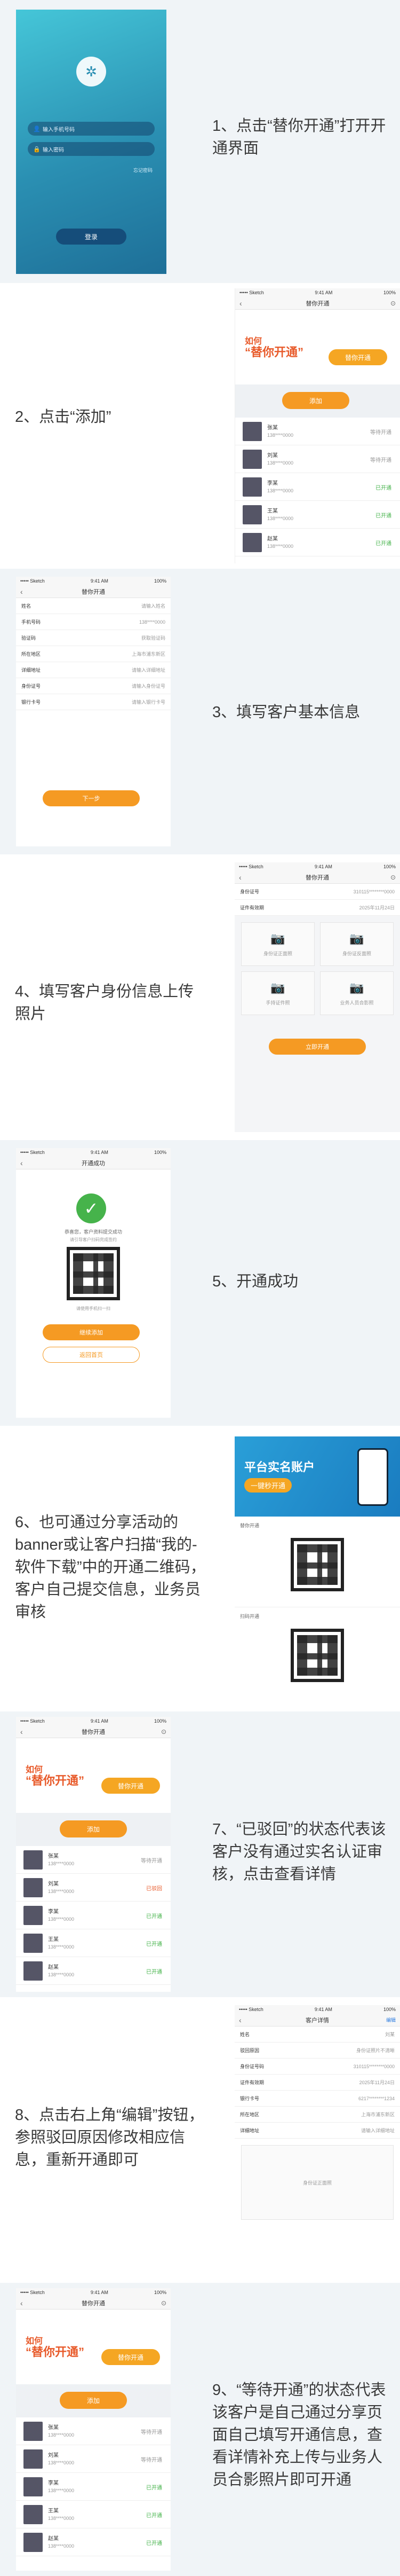 This screenshot has height=2576, width=400. What do you see at coordinates (317, 2051) in the screenshot?
I see `form-row: 驳回原因 身份证照片不清晰` at bounding box center [317, 2051].